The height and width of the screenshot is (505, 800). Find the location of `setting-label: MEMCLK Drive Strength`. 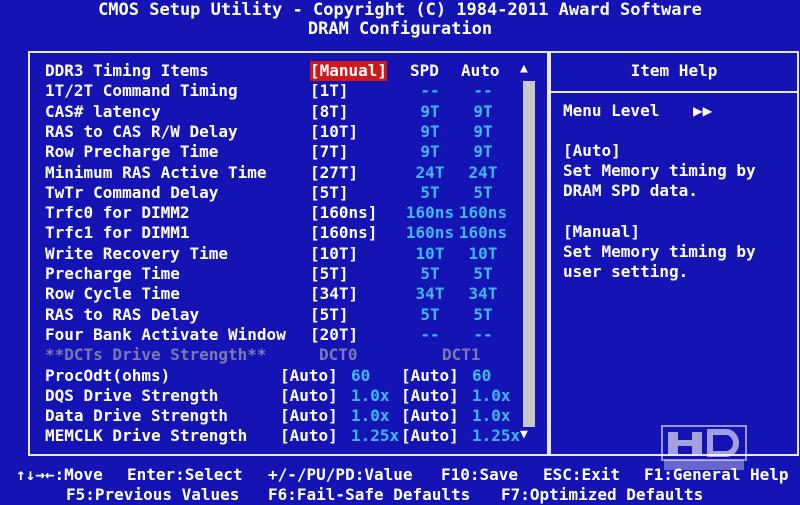

setting-label: MEMCLK Drive Strength is located at coordinates (146, 435).